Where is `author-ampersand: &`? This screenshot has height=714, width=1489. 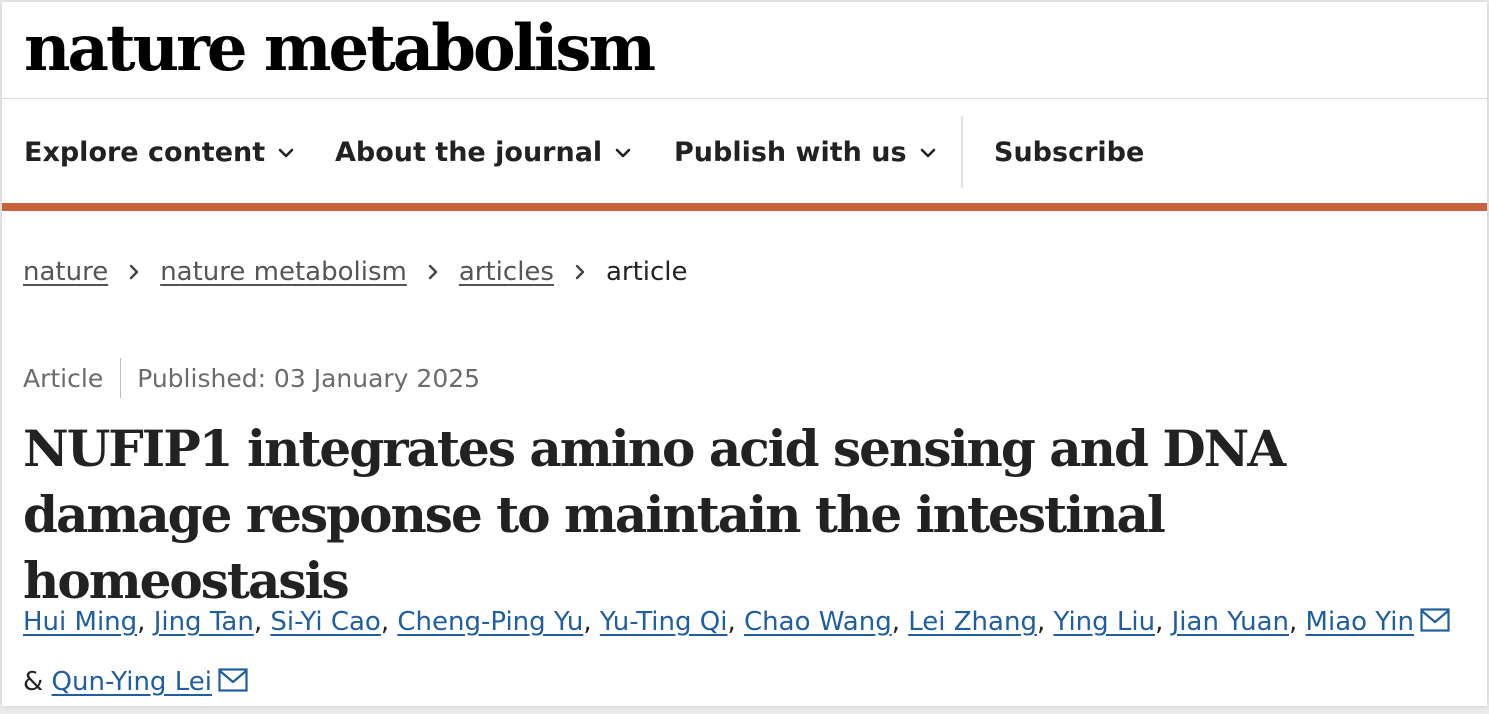
author-ampersand: & is located at coordinates (33, 682).